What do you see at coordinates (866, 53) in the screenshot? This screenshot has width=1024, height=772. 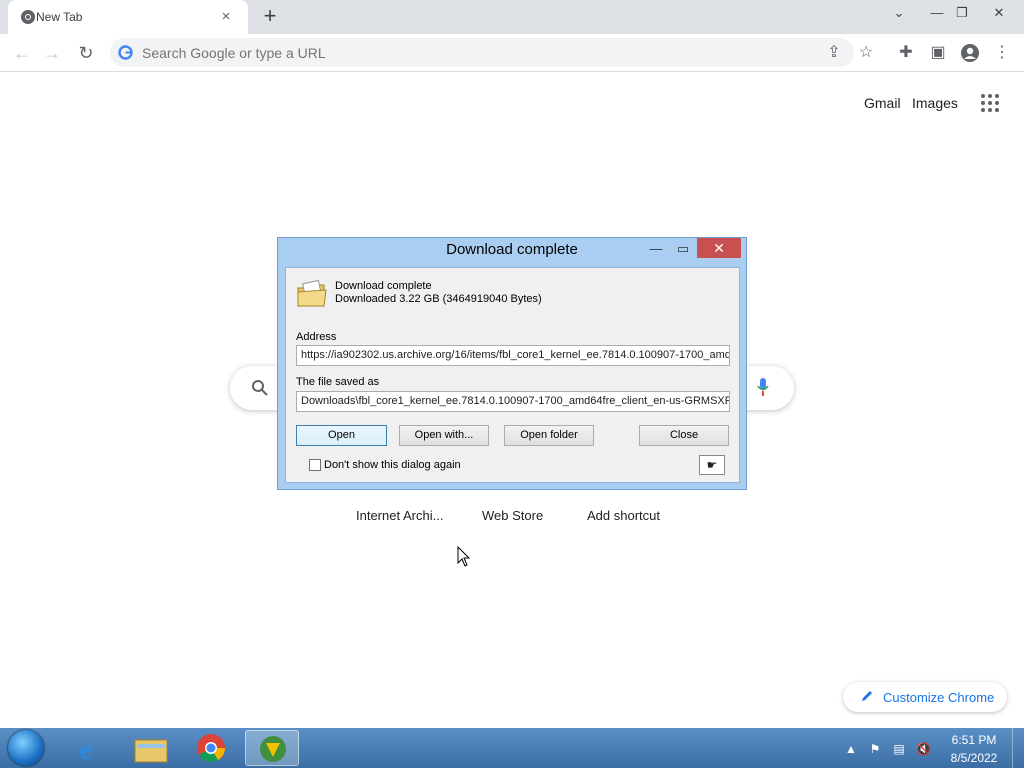 I see `bookmark-star-icon: ☆` at bounding box center [866, 53].